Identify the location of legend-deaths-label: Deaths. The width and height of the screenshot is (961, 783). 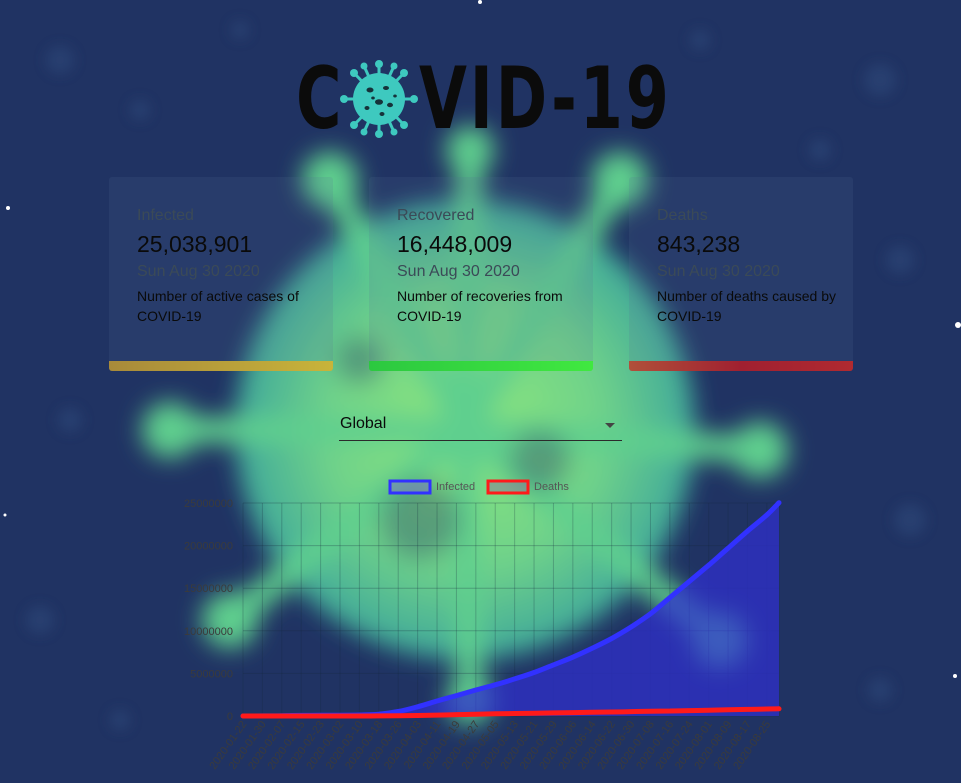
(551, 487).